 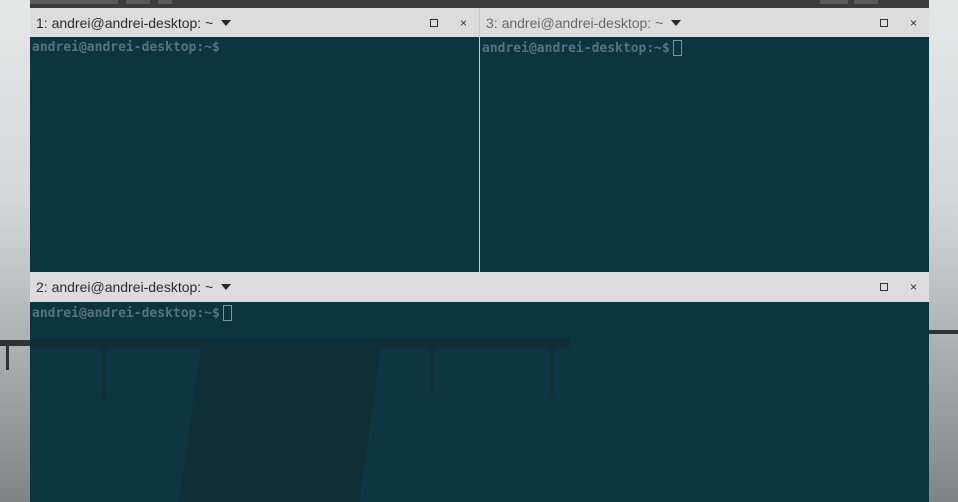 I want to click on pane-title: 1: andrei@andrei-desktop: ~, so click(x=125, y=22).